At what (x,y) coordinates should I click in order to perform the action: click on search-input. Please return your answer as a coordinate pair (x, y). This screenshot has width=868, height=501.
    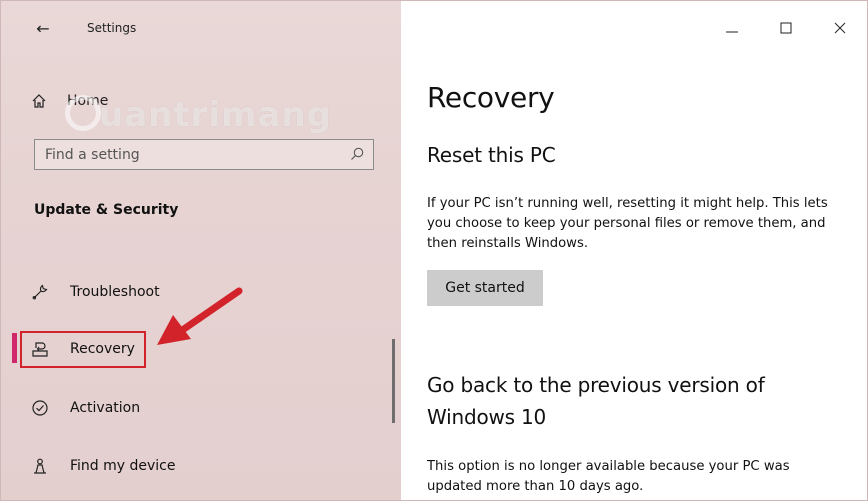
    Looking at the image, I should click on (195, 154).